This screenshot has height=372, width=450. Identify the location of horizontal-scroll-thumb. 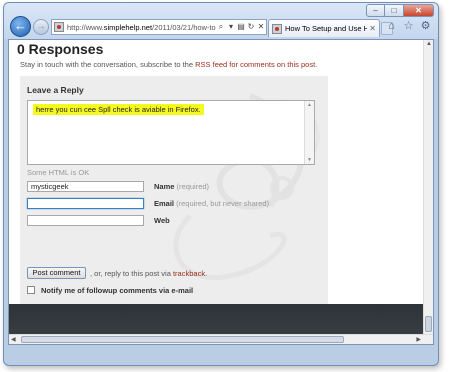
(182, 339).